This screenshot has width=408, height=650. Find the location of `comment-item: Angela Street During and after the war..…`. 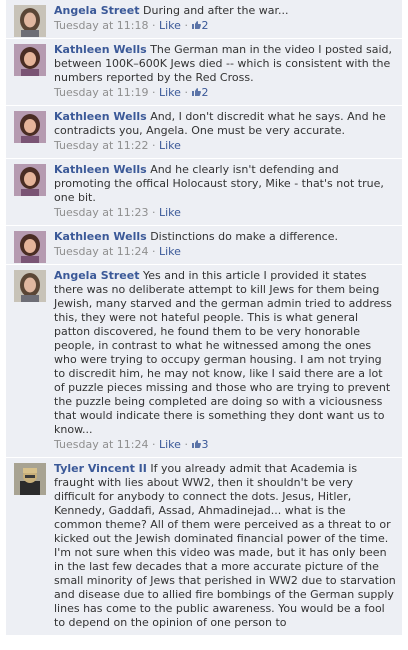

comment-item: Angela Street During and after the war..… is located at coordinates (204, 19).